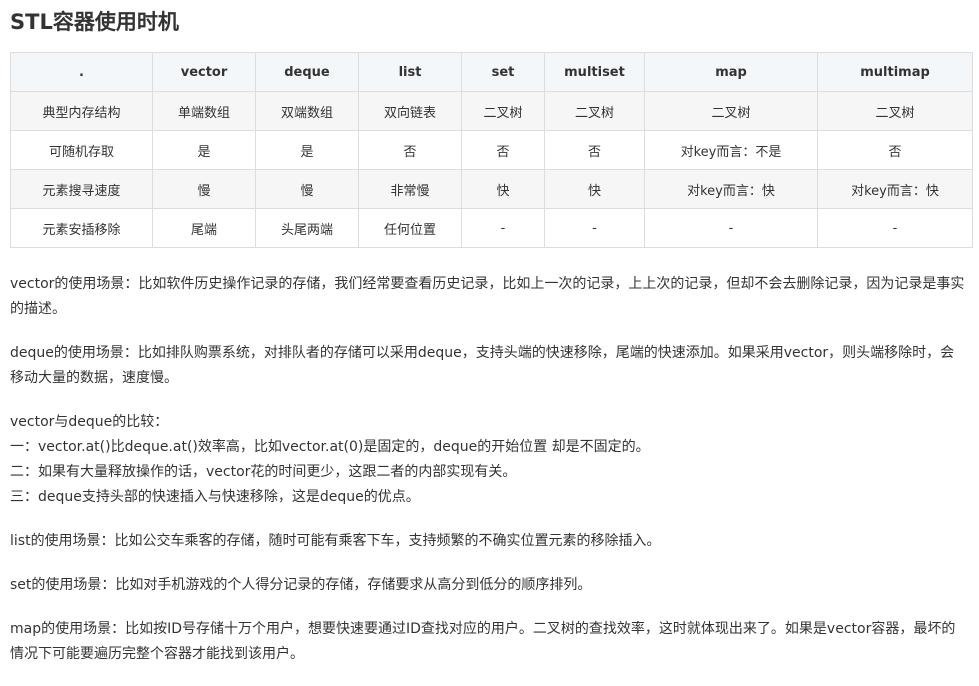 Image resolution: width=979 pixels, height=686 pixels. What do you see at coordinates (410, 189) in the screenshot?
I see `table-cell: 非常慢` at bounding box center [410, 189].